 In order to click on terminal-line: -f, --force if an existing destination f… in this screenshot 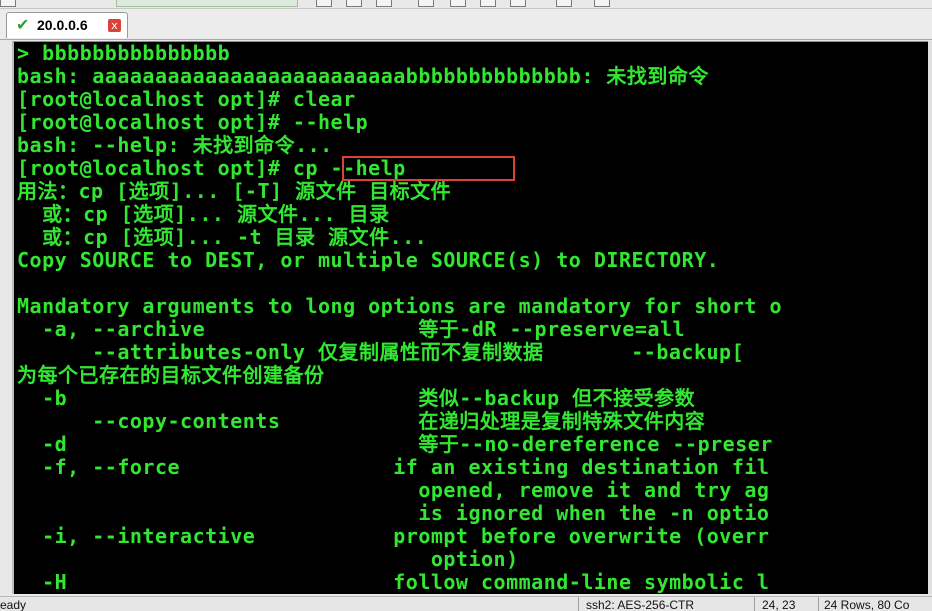, I will do `click(393, 467)`.